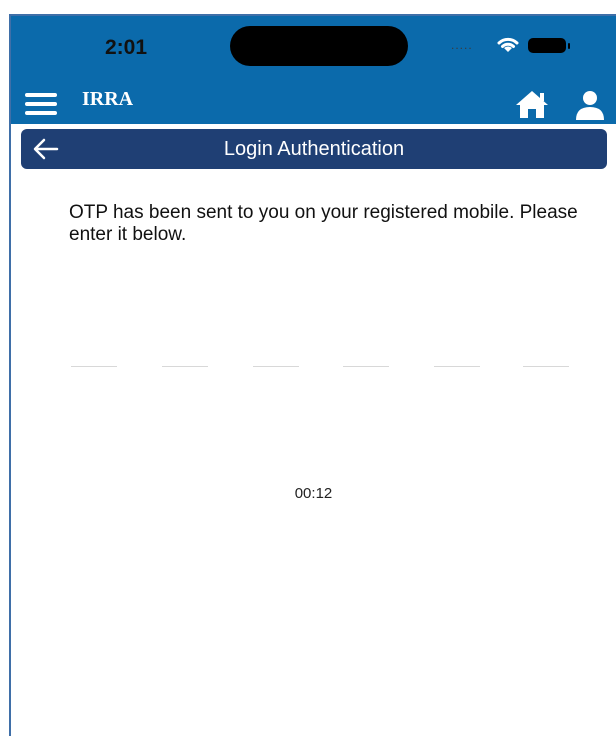 This screenshot has height=736, width=616. Describe the element at coordinates (326, 362) in the screenshot. I see `otp-input-group` at that location.